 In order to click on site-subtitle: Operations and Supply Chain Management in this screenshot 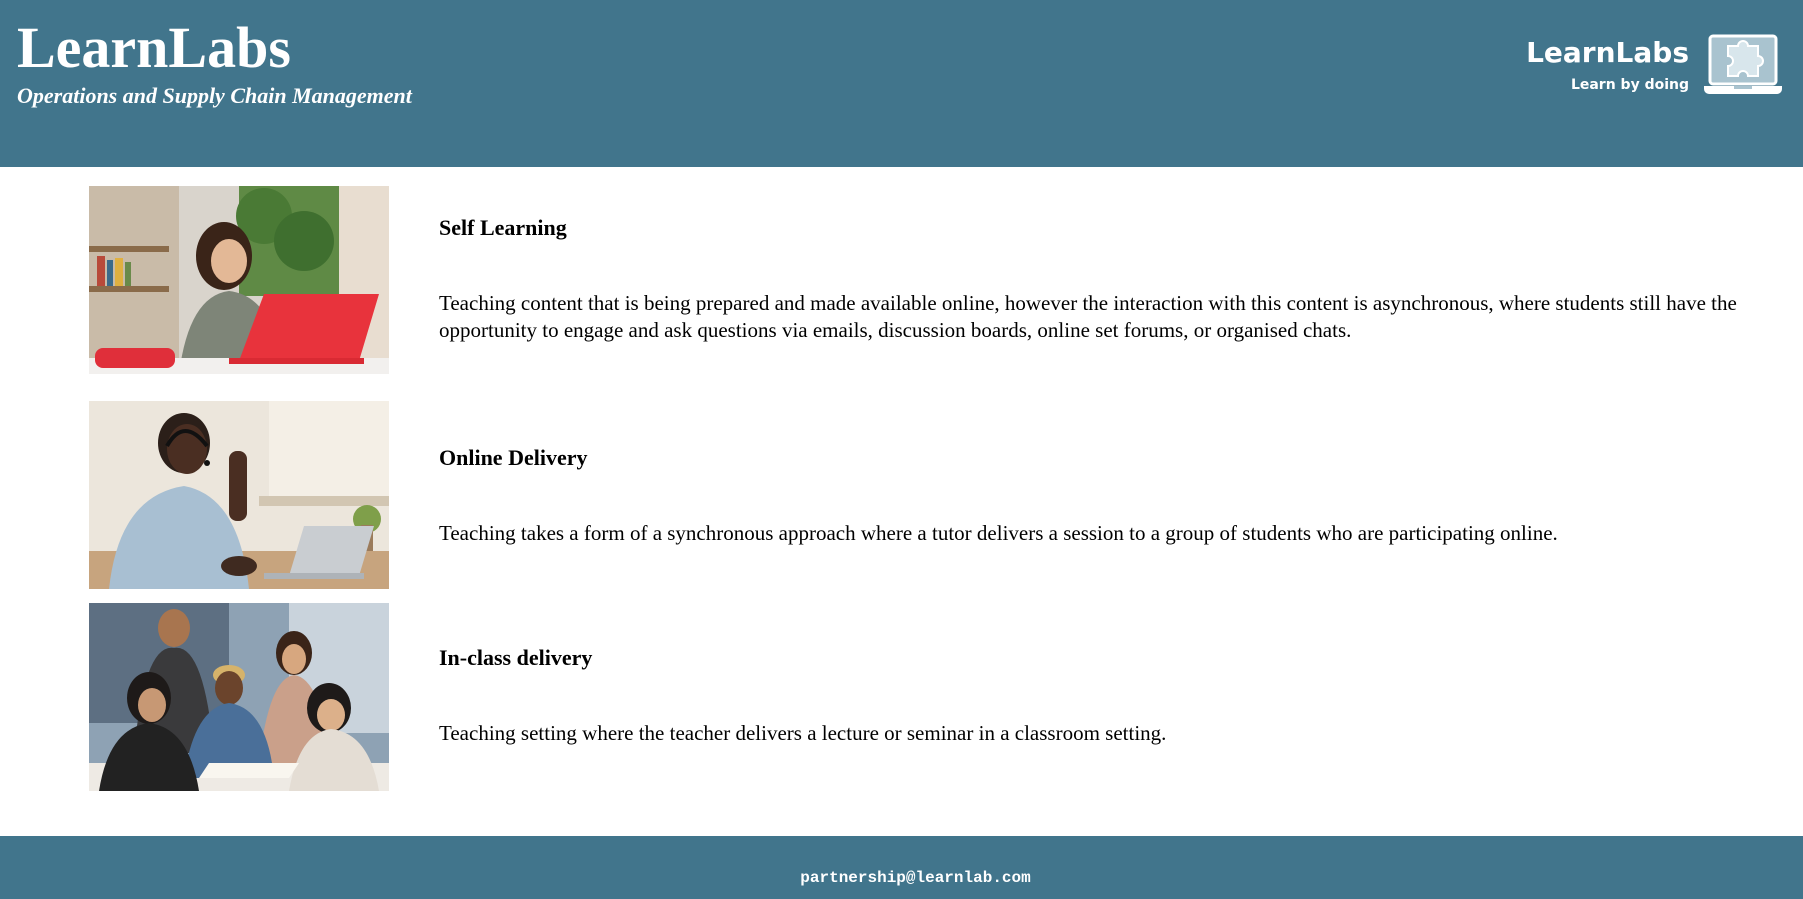, I will do `click(214, 95)`.